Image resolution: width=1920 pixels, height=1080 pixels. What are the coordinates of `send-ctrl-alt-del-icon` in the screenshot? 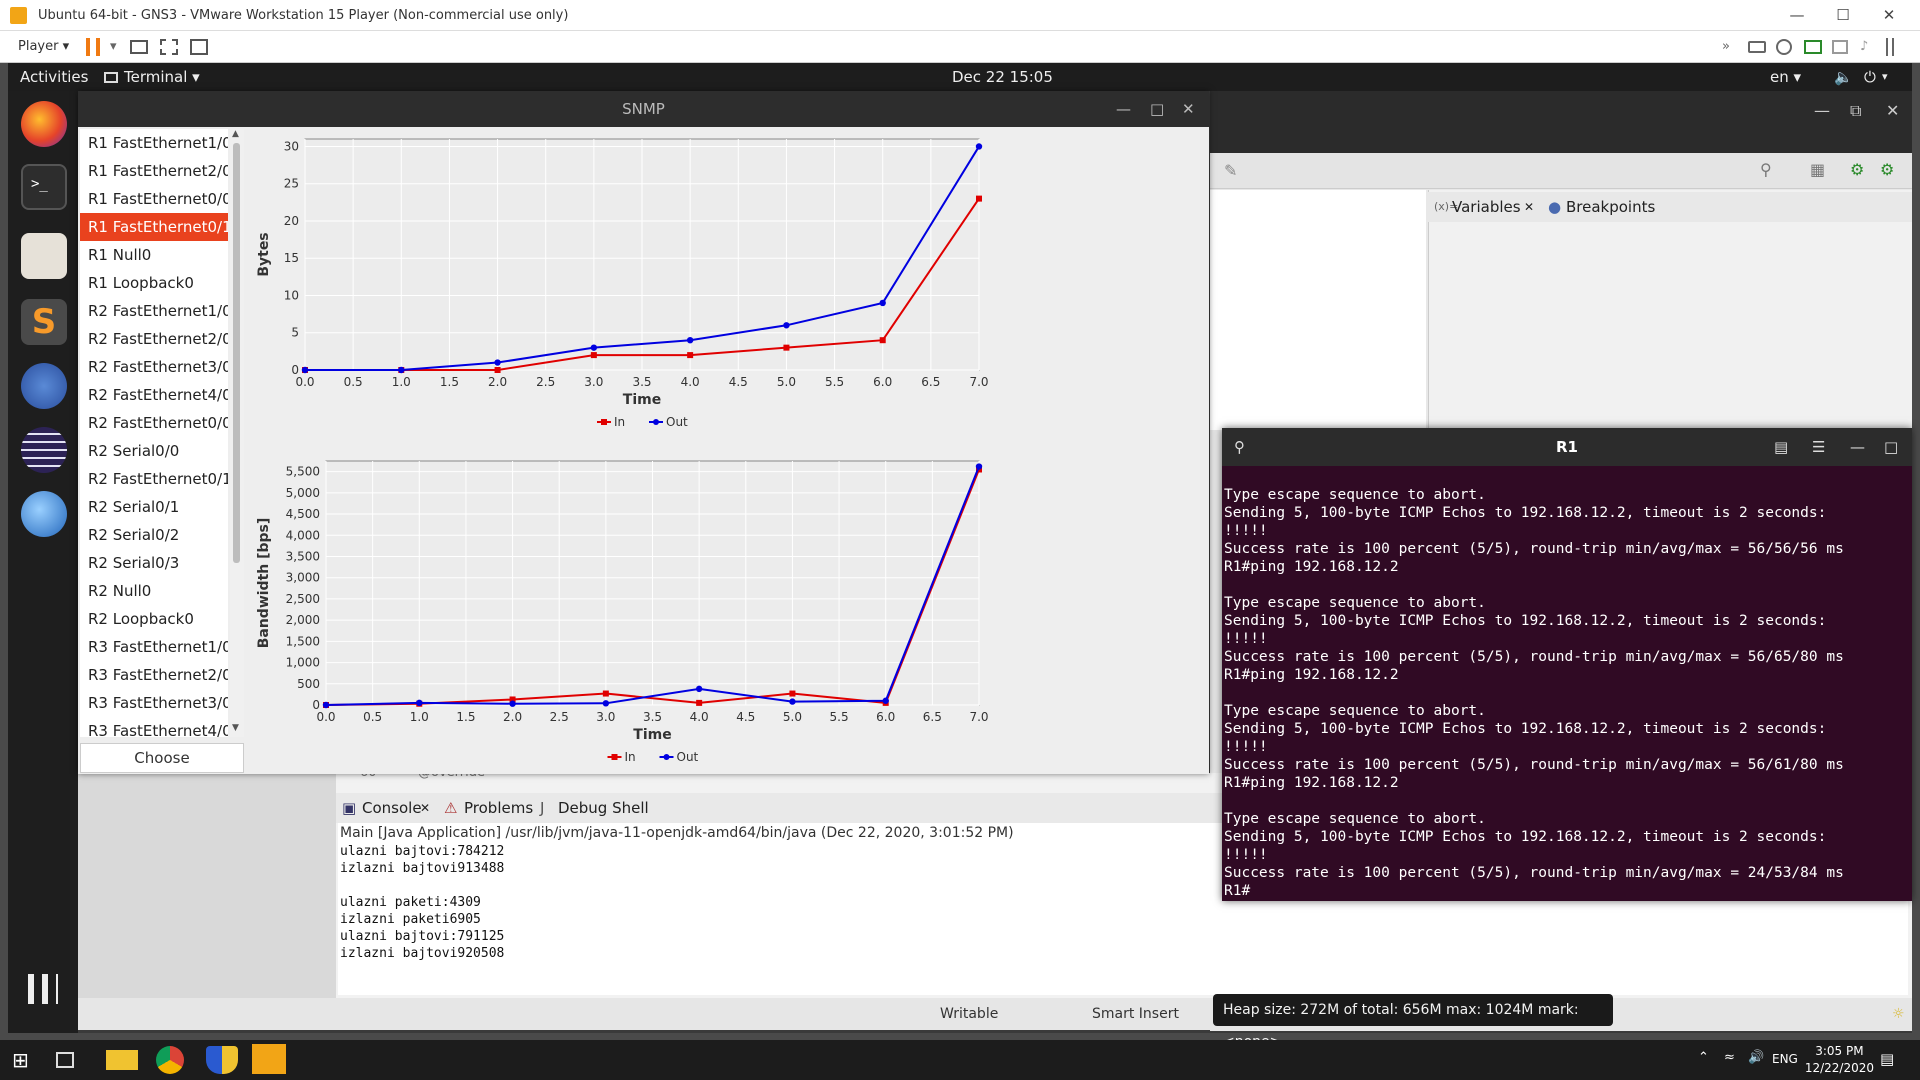 It's located at (139, 47).